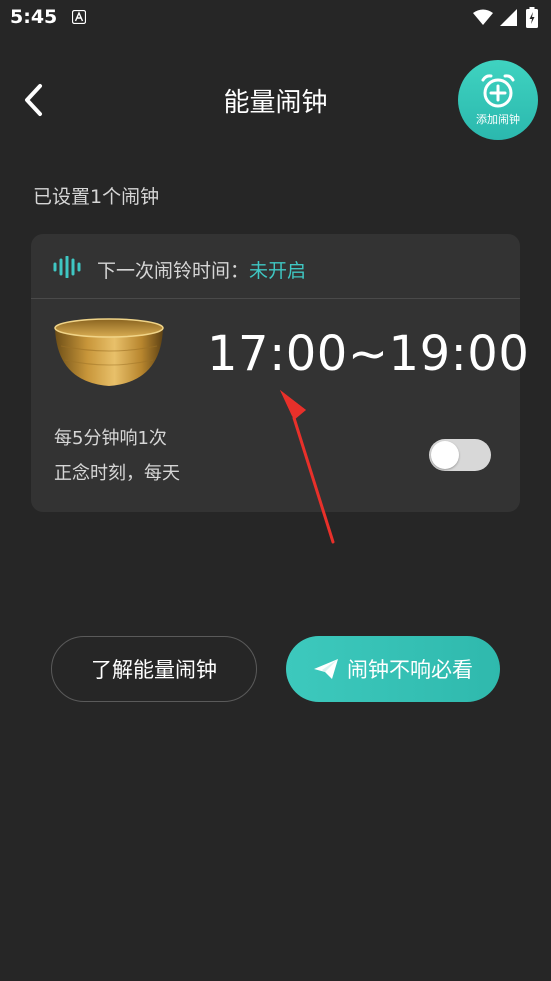 Image resolution: width=551 pixels, height=981 pixels. I want to click on alarm-clock-plus-icon, so click(498, 91).